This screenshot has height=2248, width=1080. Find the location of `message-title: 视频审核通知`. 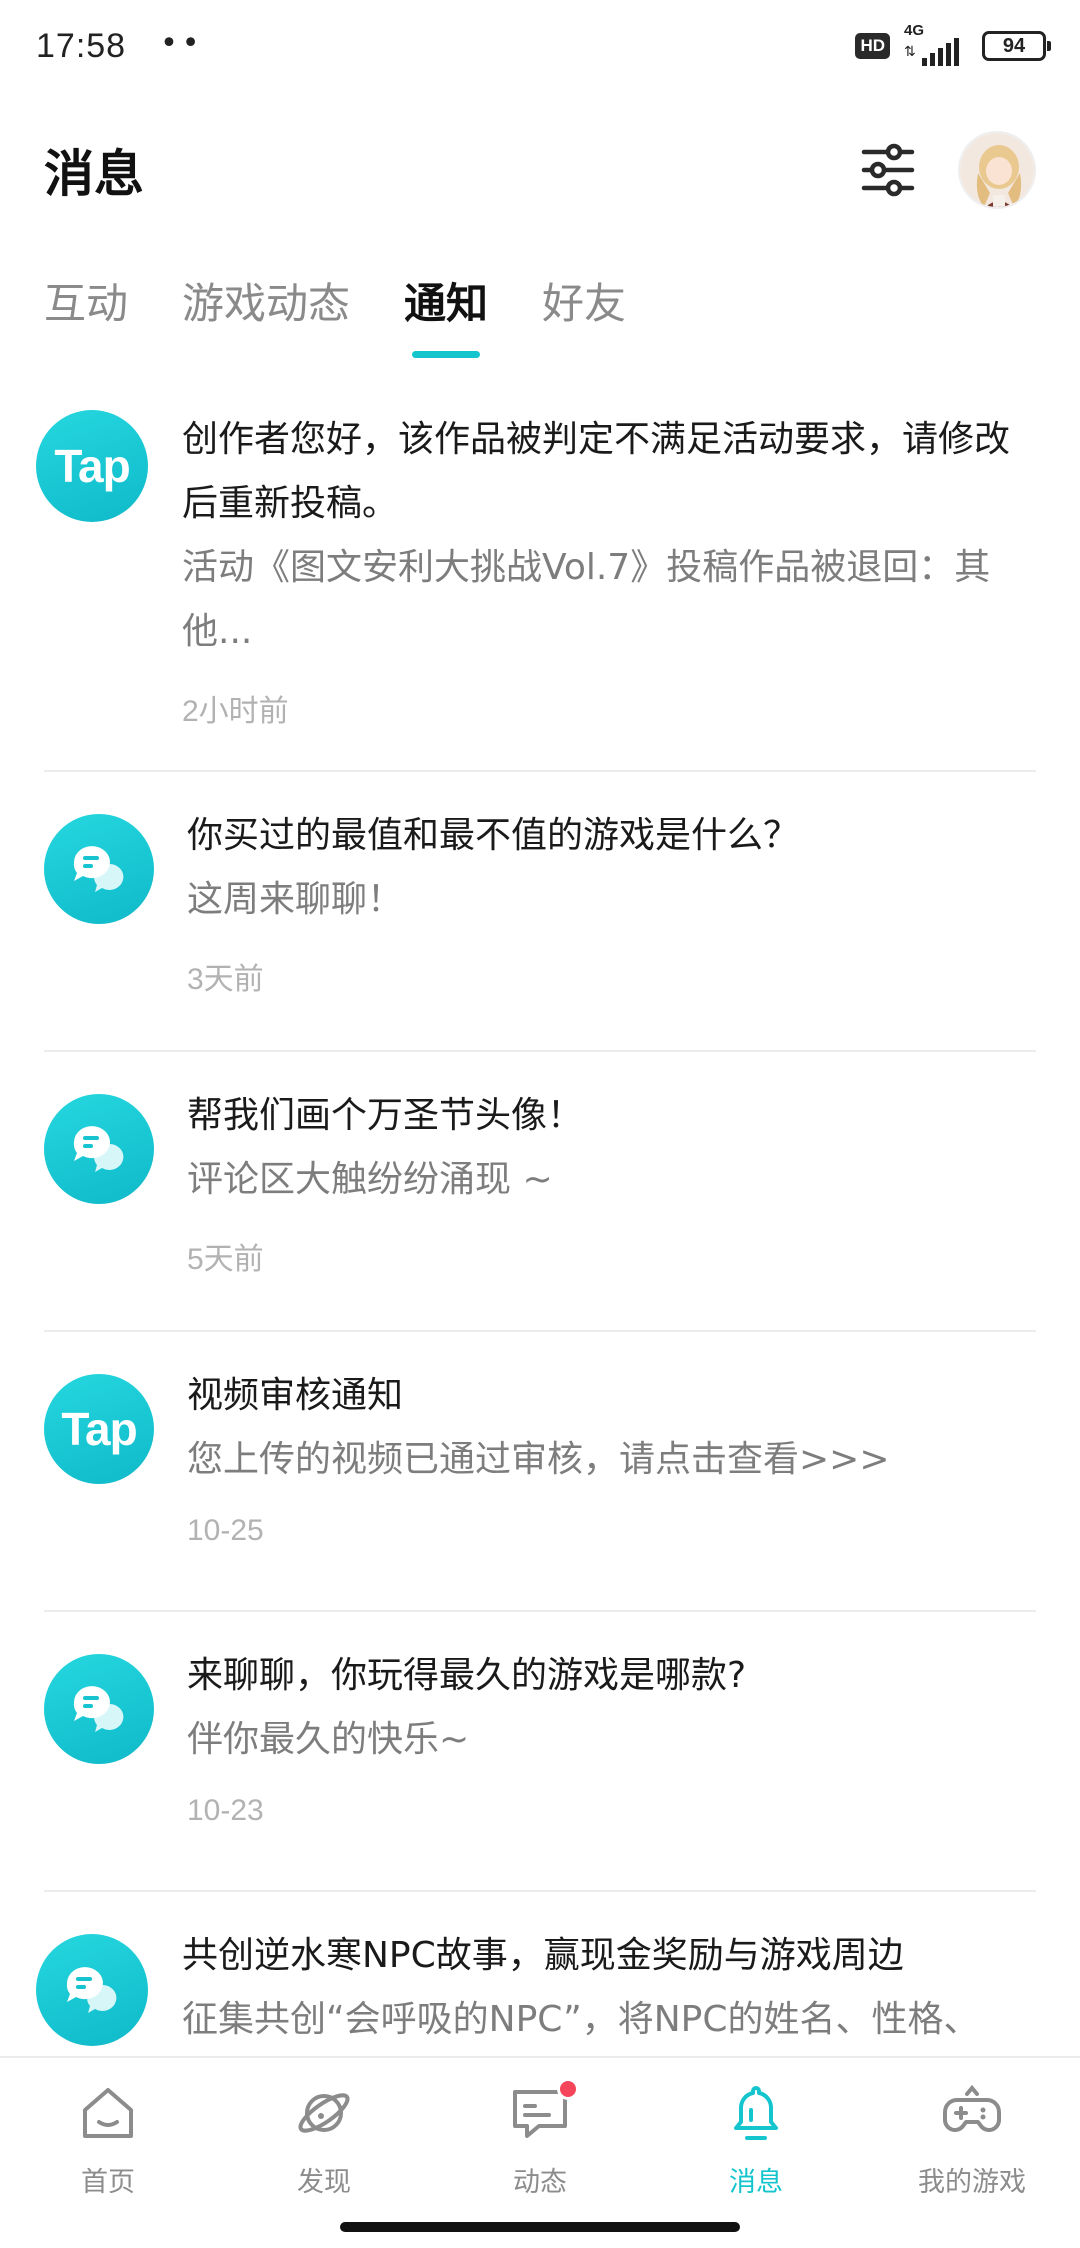

message-title: 视频审核通知 is located at coordinates (295, 1395).